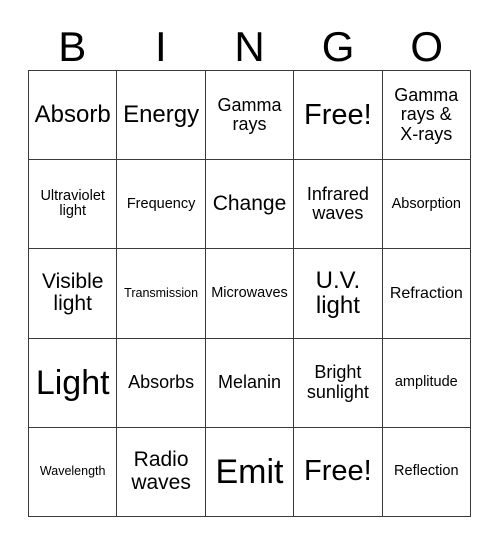  I want to click on bingo-cell-label: Reflection, so click(426, 471).